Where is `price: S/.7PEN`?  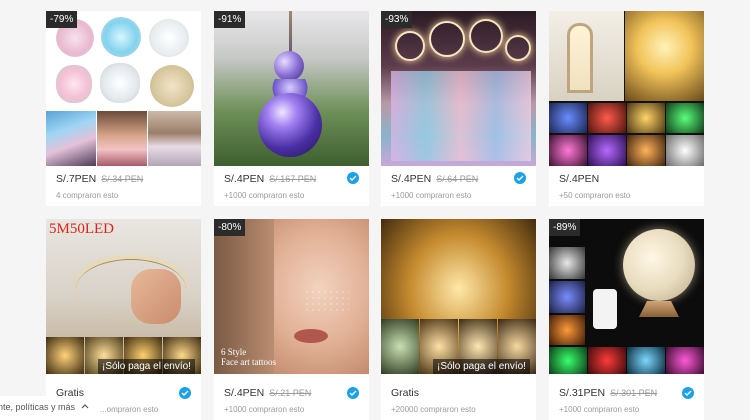 price: S/.7PEN is located at coordinates (76, 179).